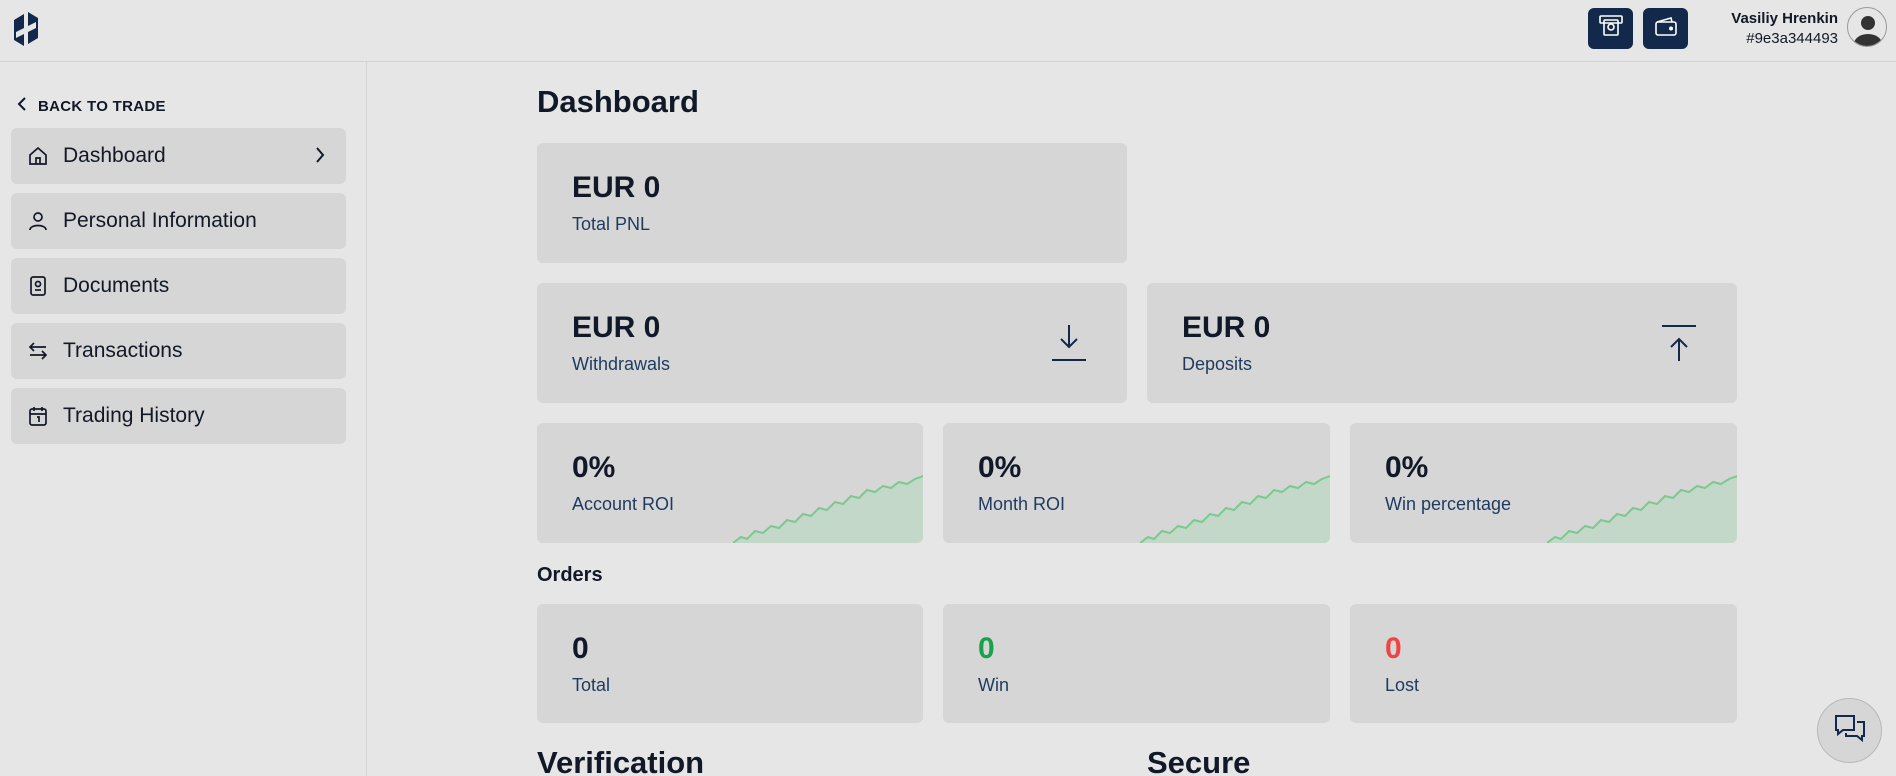  Describe the element at coordinates (134, 415) in the screenshot. I see `sidebar-item-label: Trading History` at that location.